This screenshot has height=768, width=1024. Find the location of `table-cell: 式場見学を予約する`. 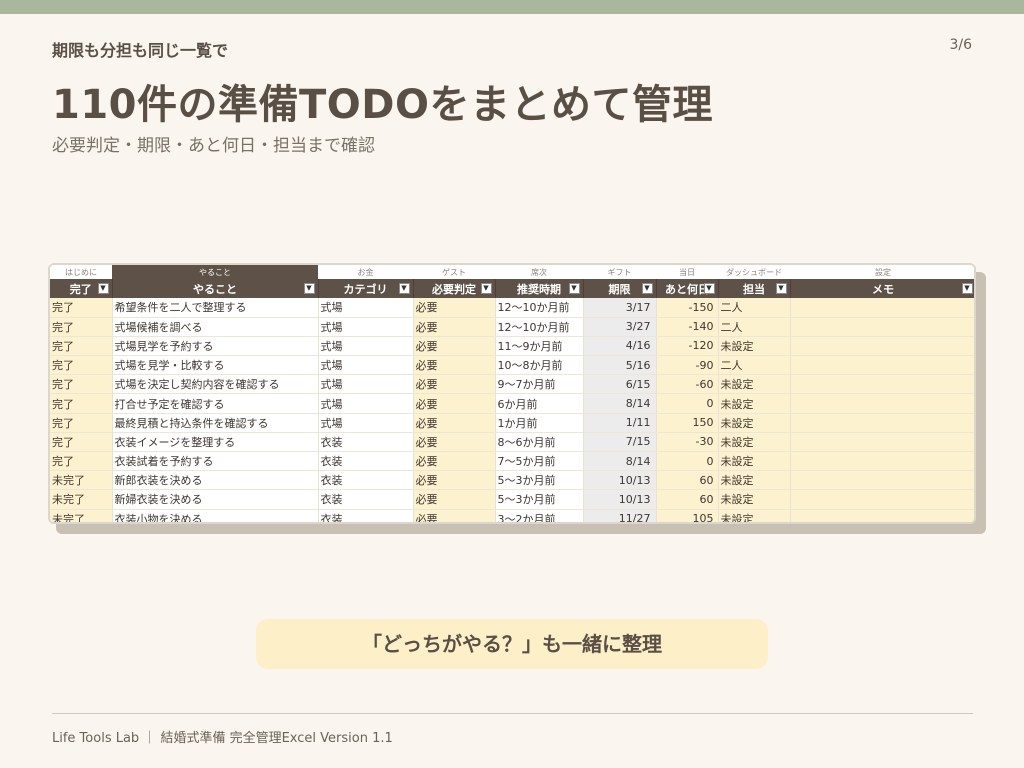

table-cell: 式場見学を予約する is located at coordinates (215, 346).